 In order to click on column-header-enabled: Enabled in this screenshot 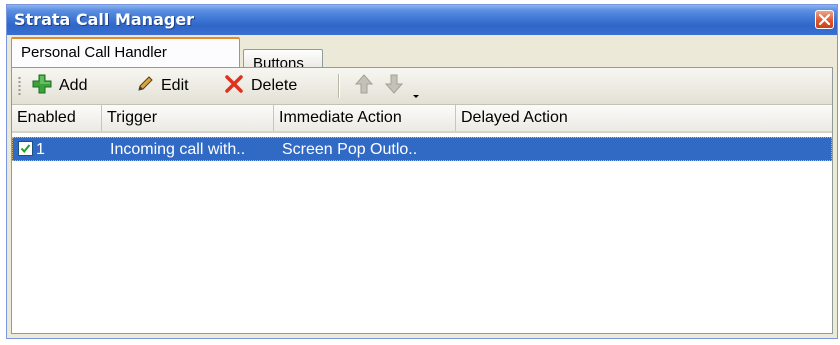, I will do `click(57, 118)`.